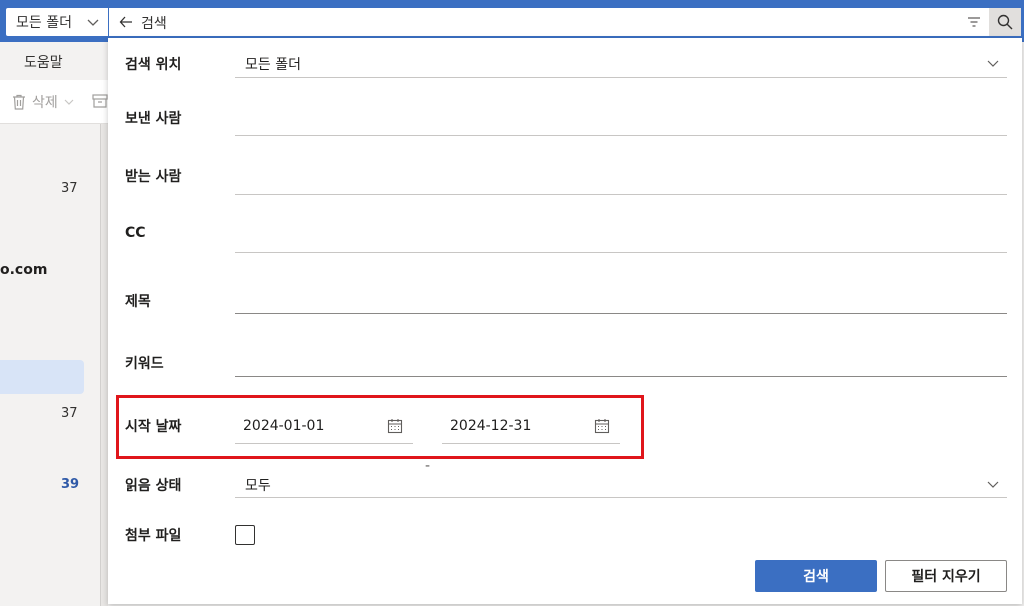 Image resolution: width=1024 pixels, height=606 pixels. What do you see at coordinates (621, 252) in the screenshot?
I see `cc-input` at bounding box center [621, 252].